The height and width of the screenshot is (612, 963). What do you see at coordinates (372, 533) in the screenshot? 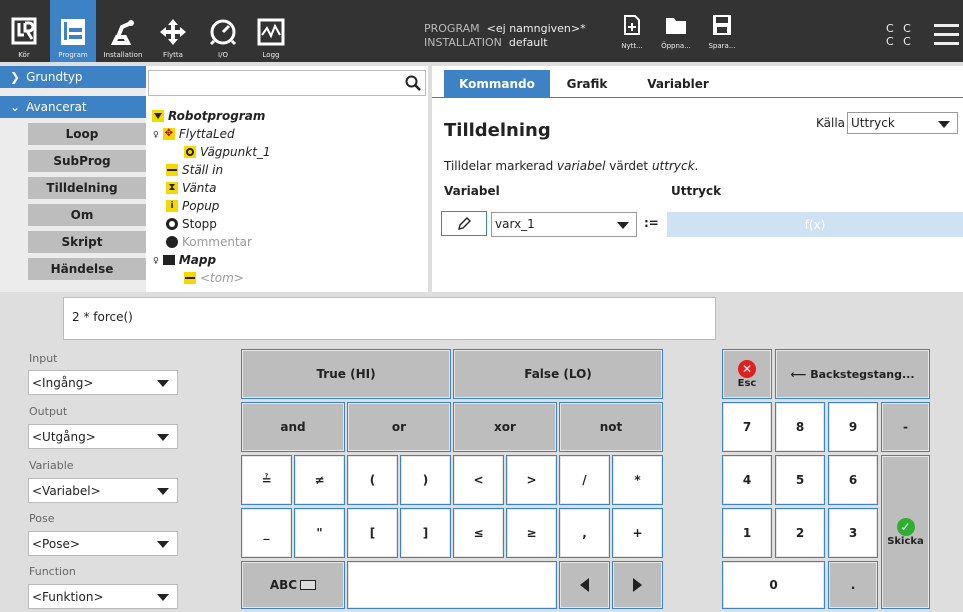
I see `key-open-bracket: [` at bounding box center [372, 533].